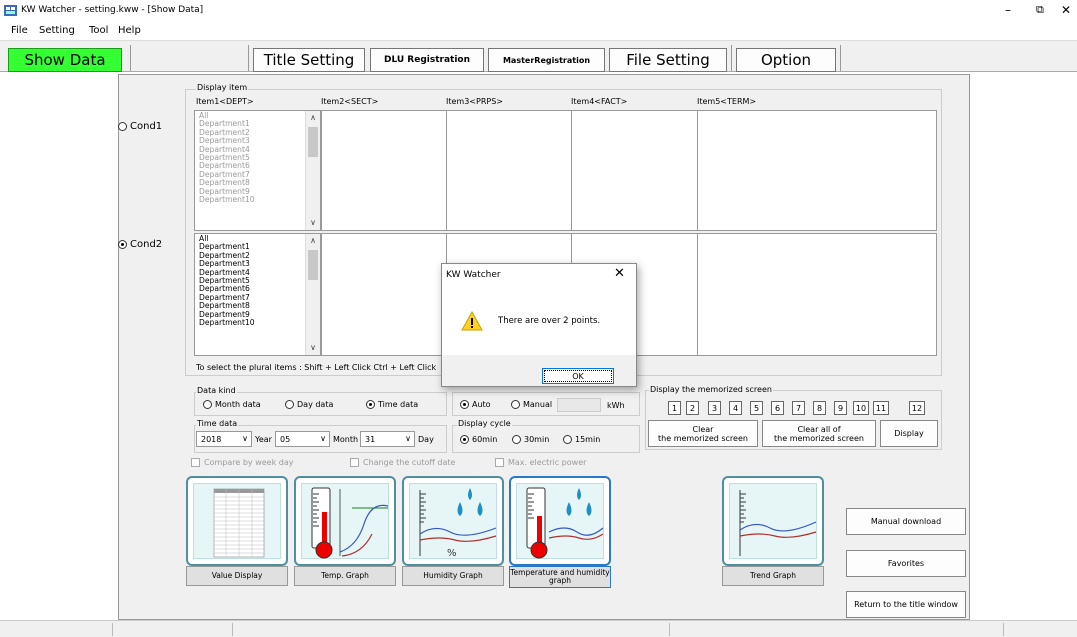  I want to click on menu-tool: Tool, so click(98, 30).